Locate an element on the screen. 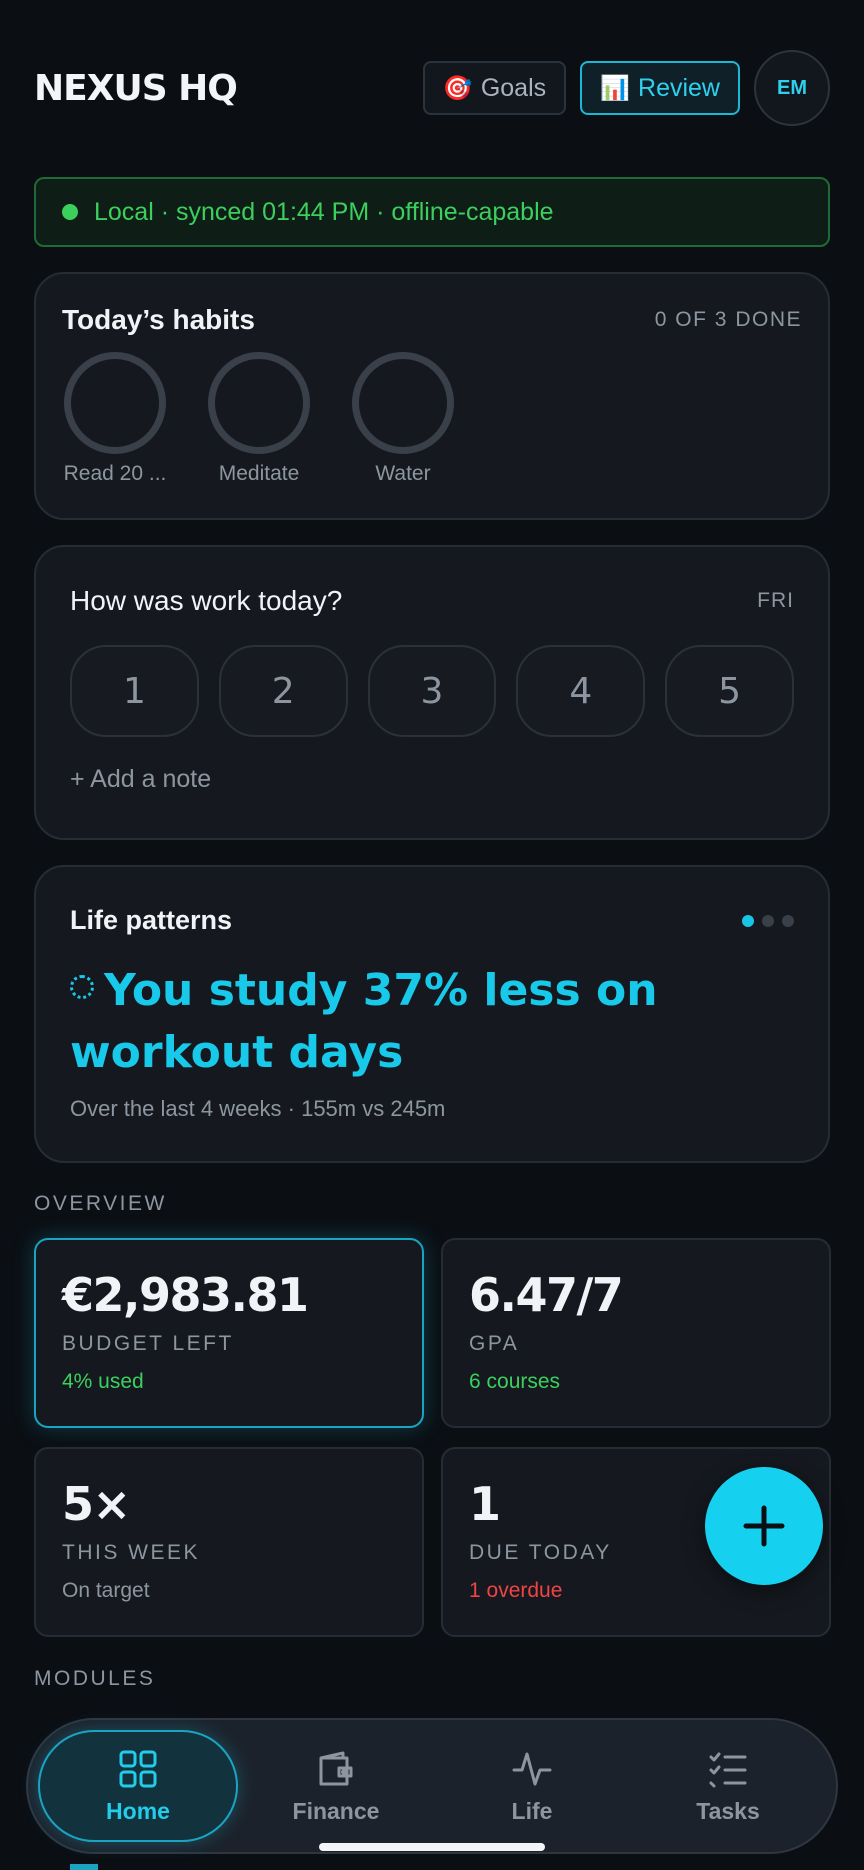  nav-item-finance: Finance is located at coordinates (336, 1786).